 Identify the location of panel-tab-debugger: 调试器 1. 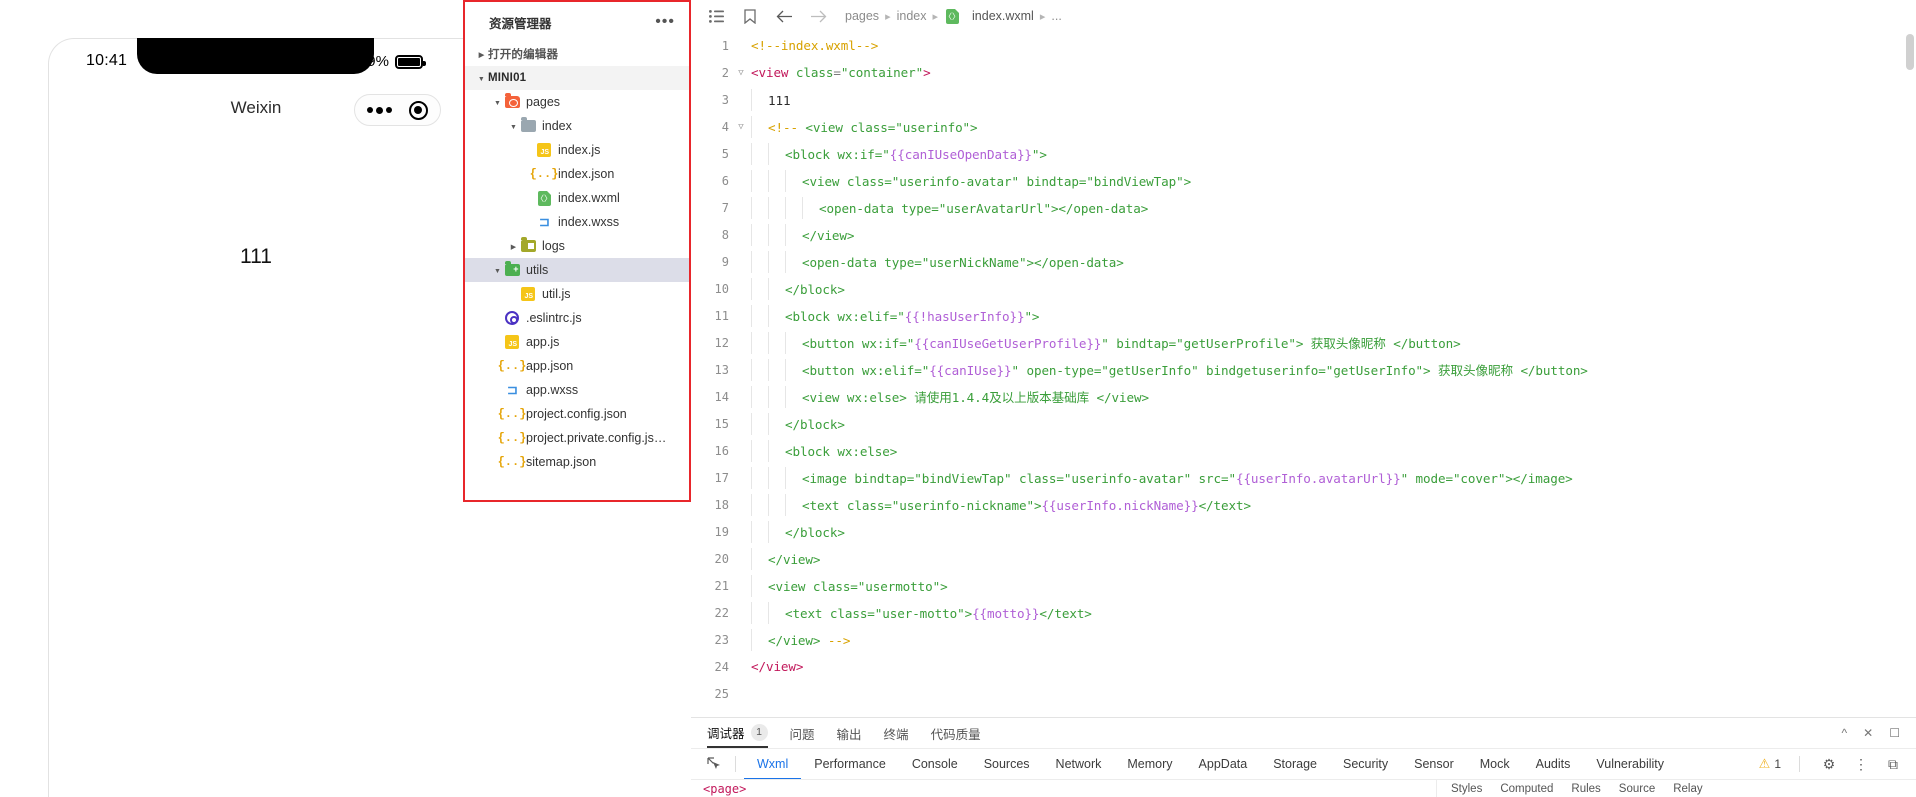
(737, 733).